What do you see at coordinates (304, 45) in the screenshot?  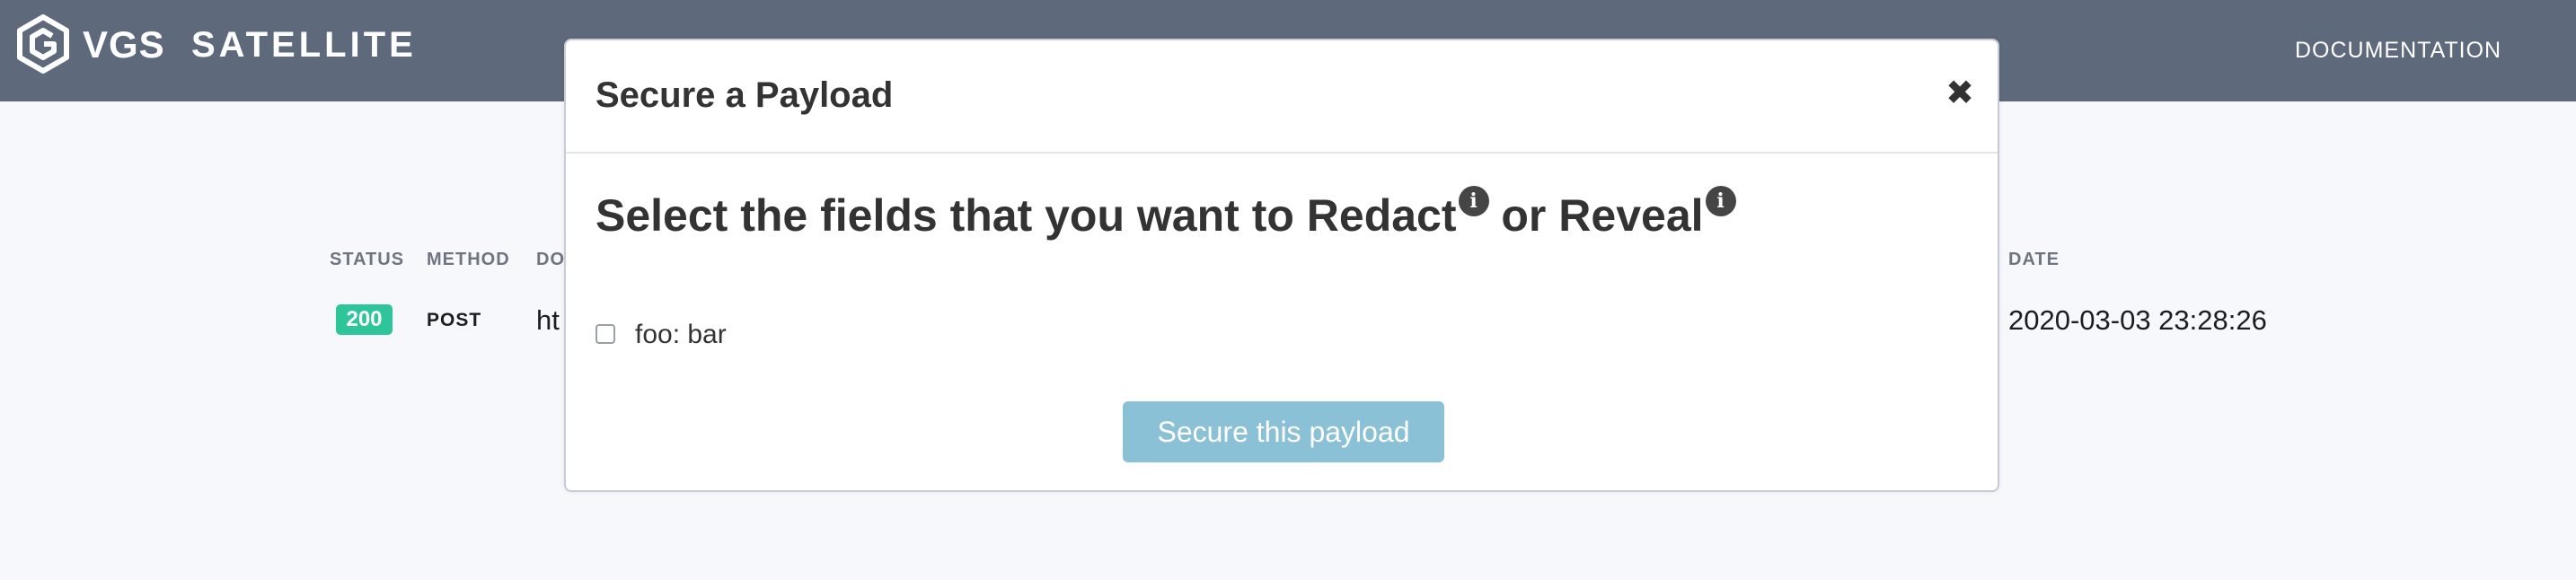 I see `brand-product-name: SATELLITE` at bounding box center [304, 45].